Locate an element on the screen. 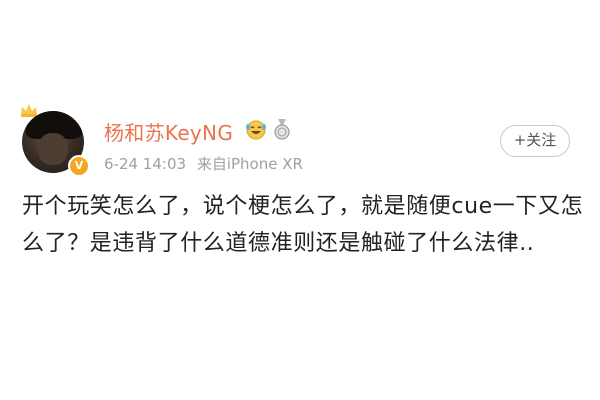 The image size is (600, 400). post-source: 来自iPhone XR is located at coordinates (249, 164).